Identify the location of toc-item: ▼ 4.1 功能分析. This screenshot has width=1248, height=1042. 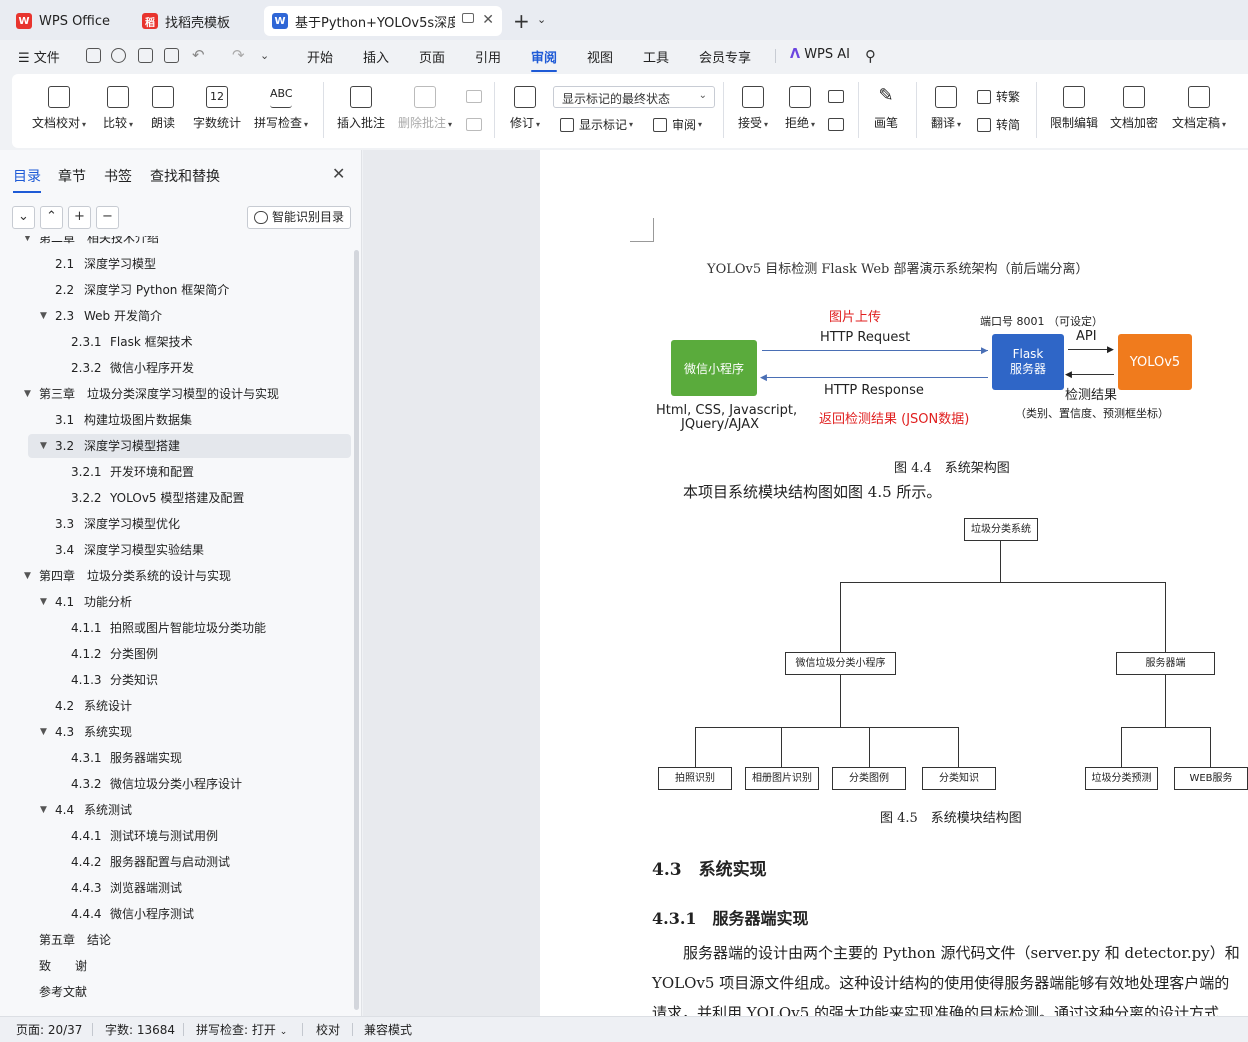
(176, 602).